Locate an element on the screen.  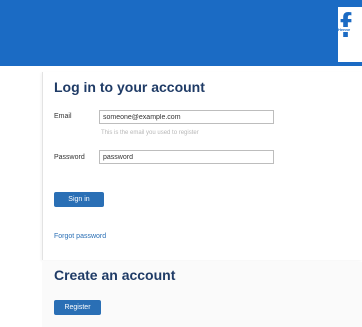
password-label: Password is located at coordinates (69, 157).